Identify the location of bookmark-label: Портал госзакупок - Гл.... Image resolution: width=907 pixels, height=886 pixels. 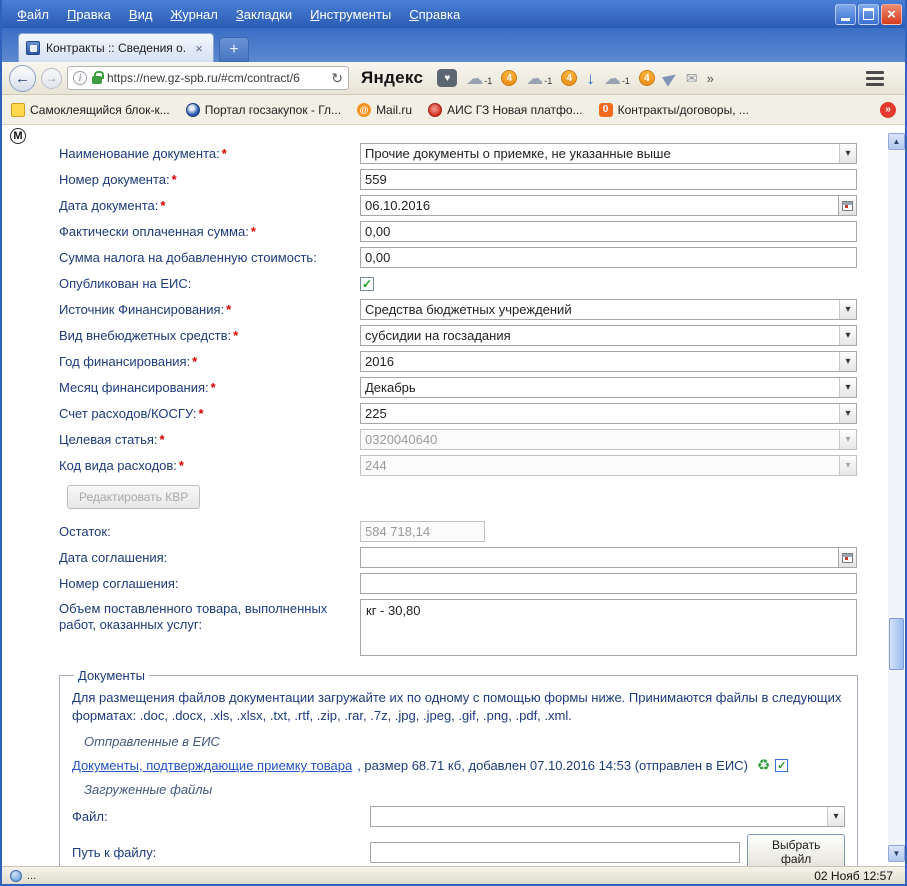
(273, 109).